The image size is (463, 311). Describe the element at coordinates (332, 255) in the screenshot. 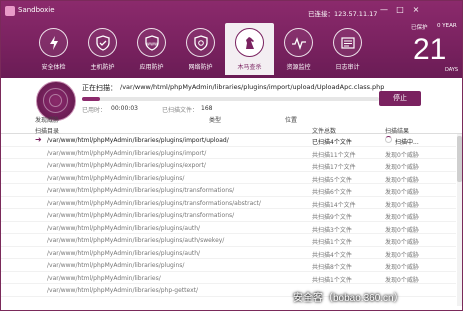

I see `row-file-count: 共扫描4个文件` at that location.